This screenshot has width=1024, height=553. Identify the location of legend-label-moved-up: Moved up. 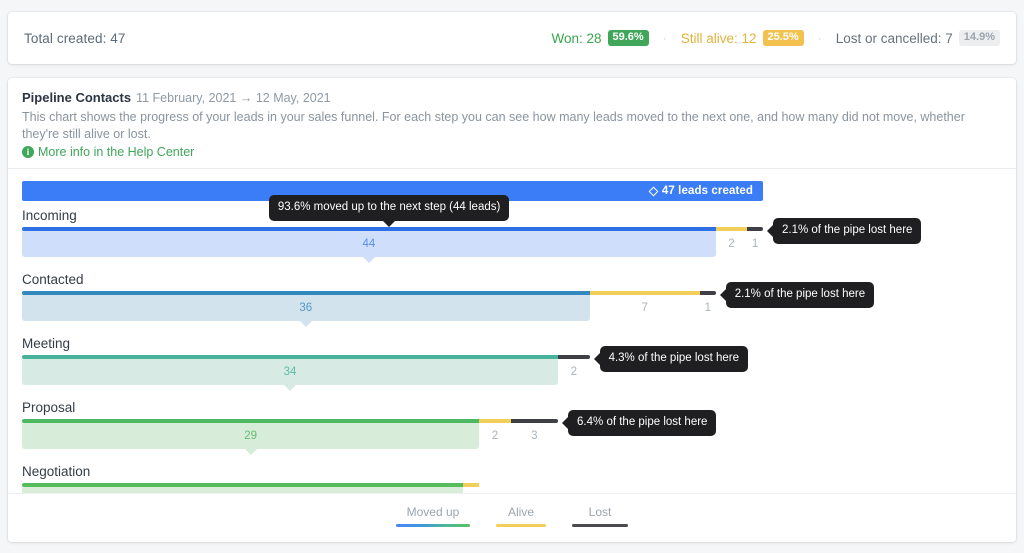
(433, 512).